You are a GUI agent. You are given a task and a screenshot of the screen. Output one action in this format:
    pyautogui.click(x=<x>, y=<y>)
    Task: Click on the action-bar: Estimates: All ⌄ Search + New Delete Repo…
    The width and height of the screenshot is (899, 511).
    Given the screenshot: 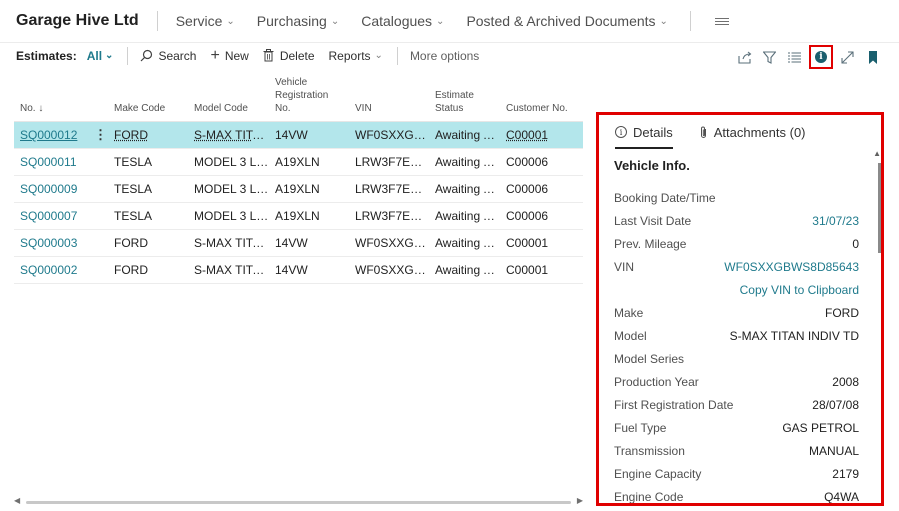 What is the action you would take?
    pyautogui.click(x=449, y=55)
    